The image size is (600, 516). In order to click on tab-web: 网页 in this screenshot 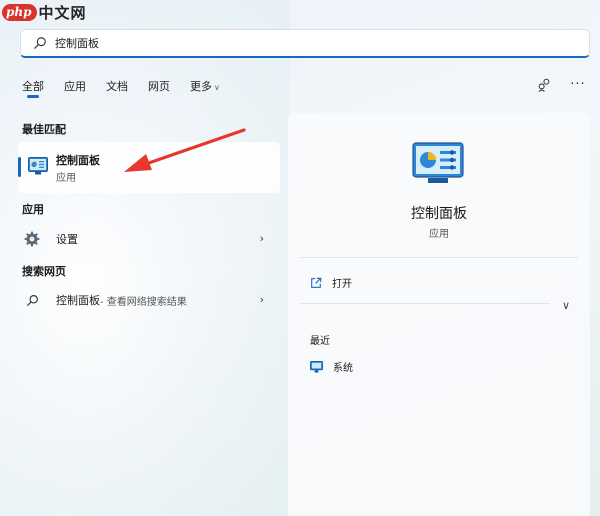, I will do `click(159, 88)`.